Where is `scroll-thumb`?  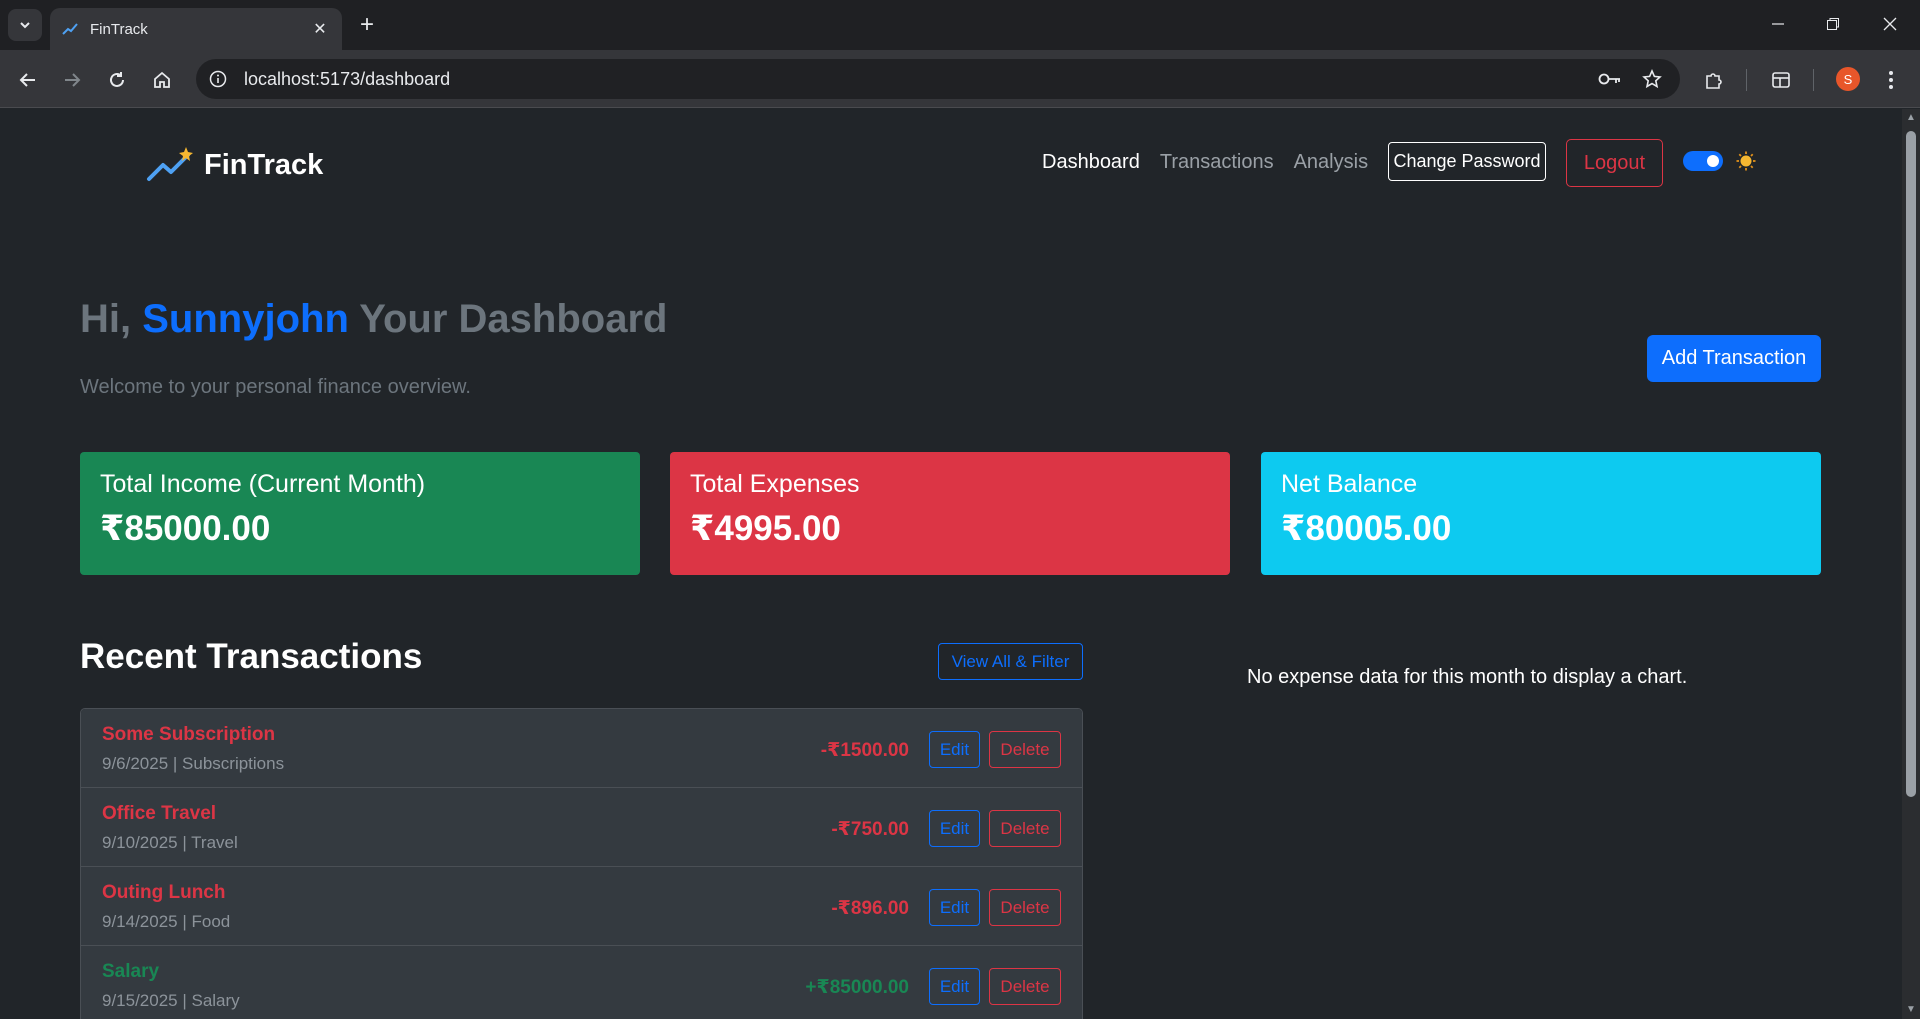 scroll-thumb is located at coordinates (1911, 464).